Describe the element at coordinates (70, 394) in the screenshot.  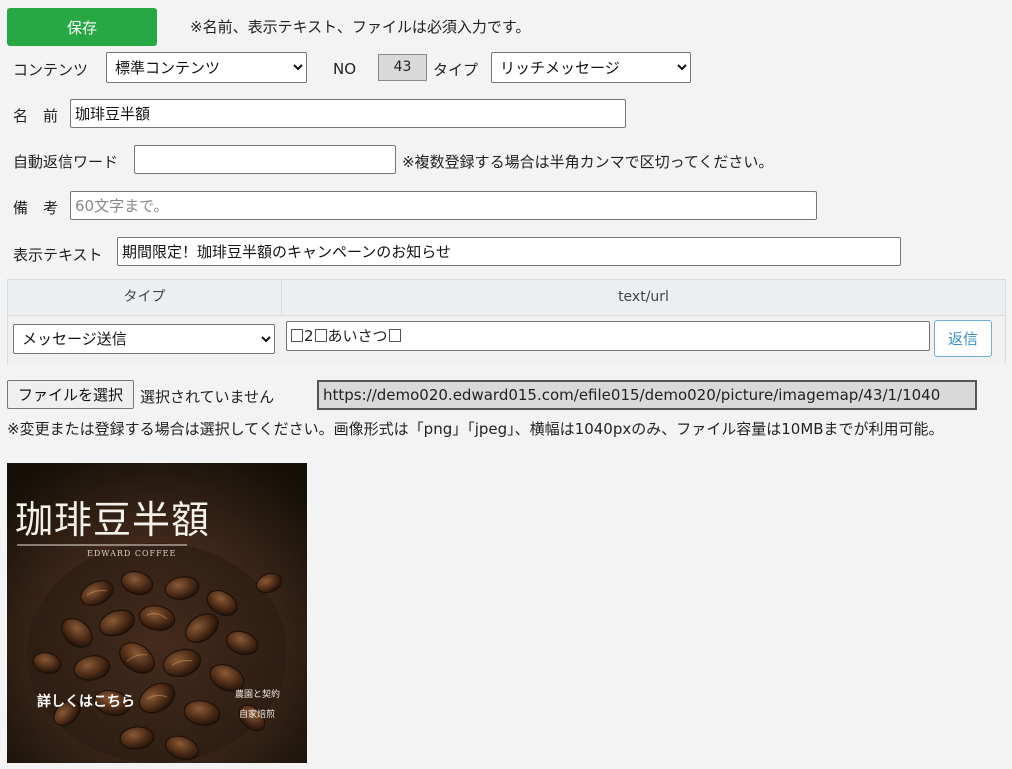
I see `choose-file-button: ファイルを選択` at that location.